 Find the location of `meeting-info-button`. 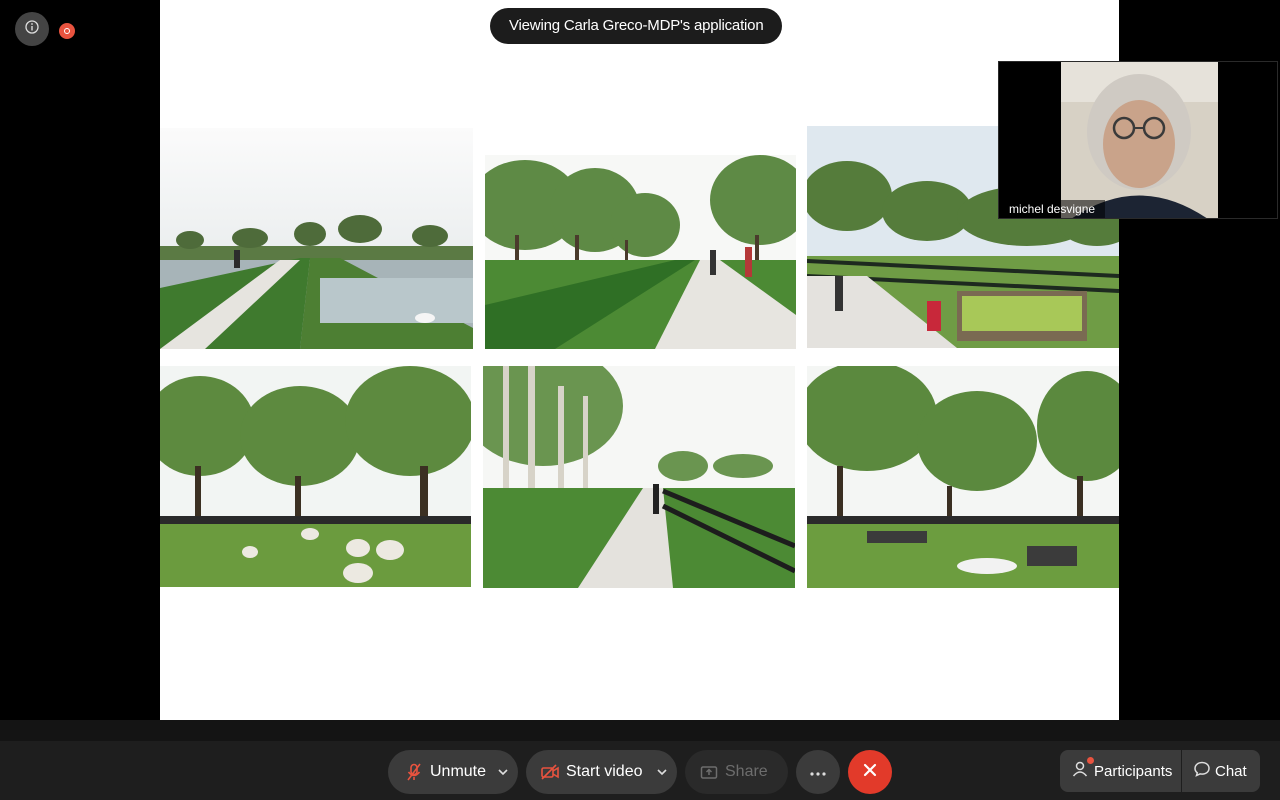

meeting-info-button is located at coordinates (32, 29).